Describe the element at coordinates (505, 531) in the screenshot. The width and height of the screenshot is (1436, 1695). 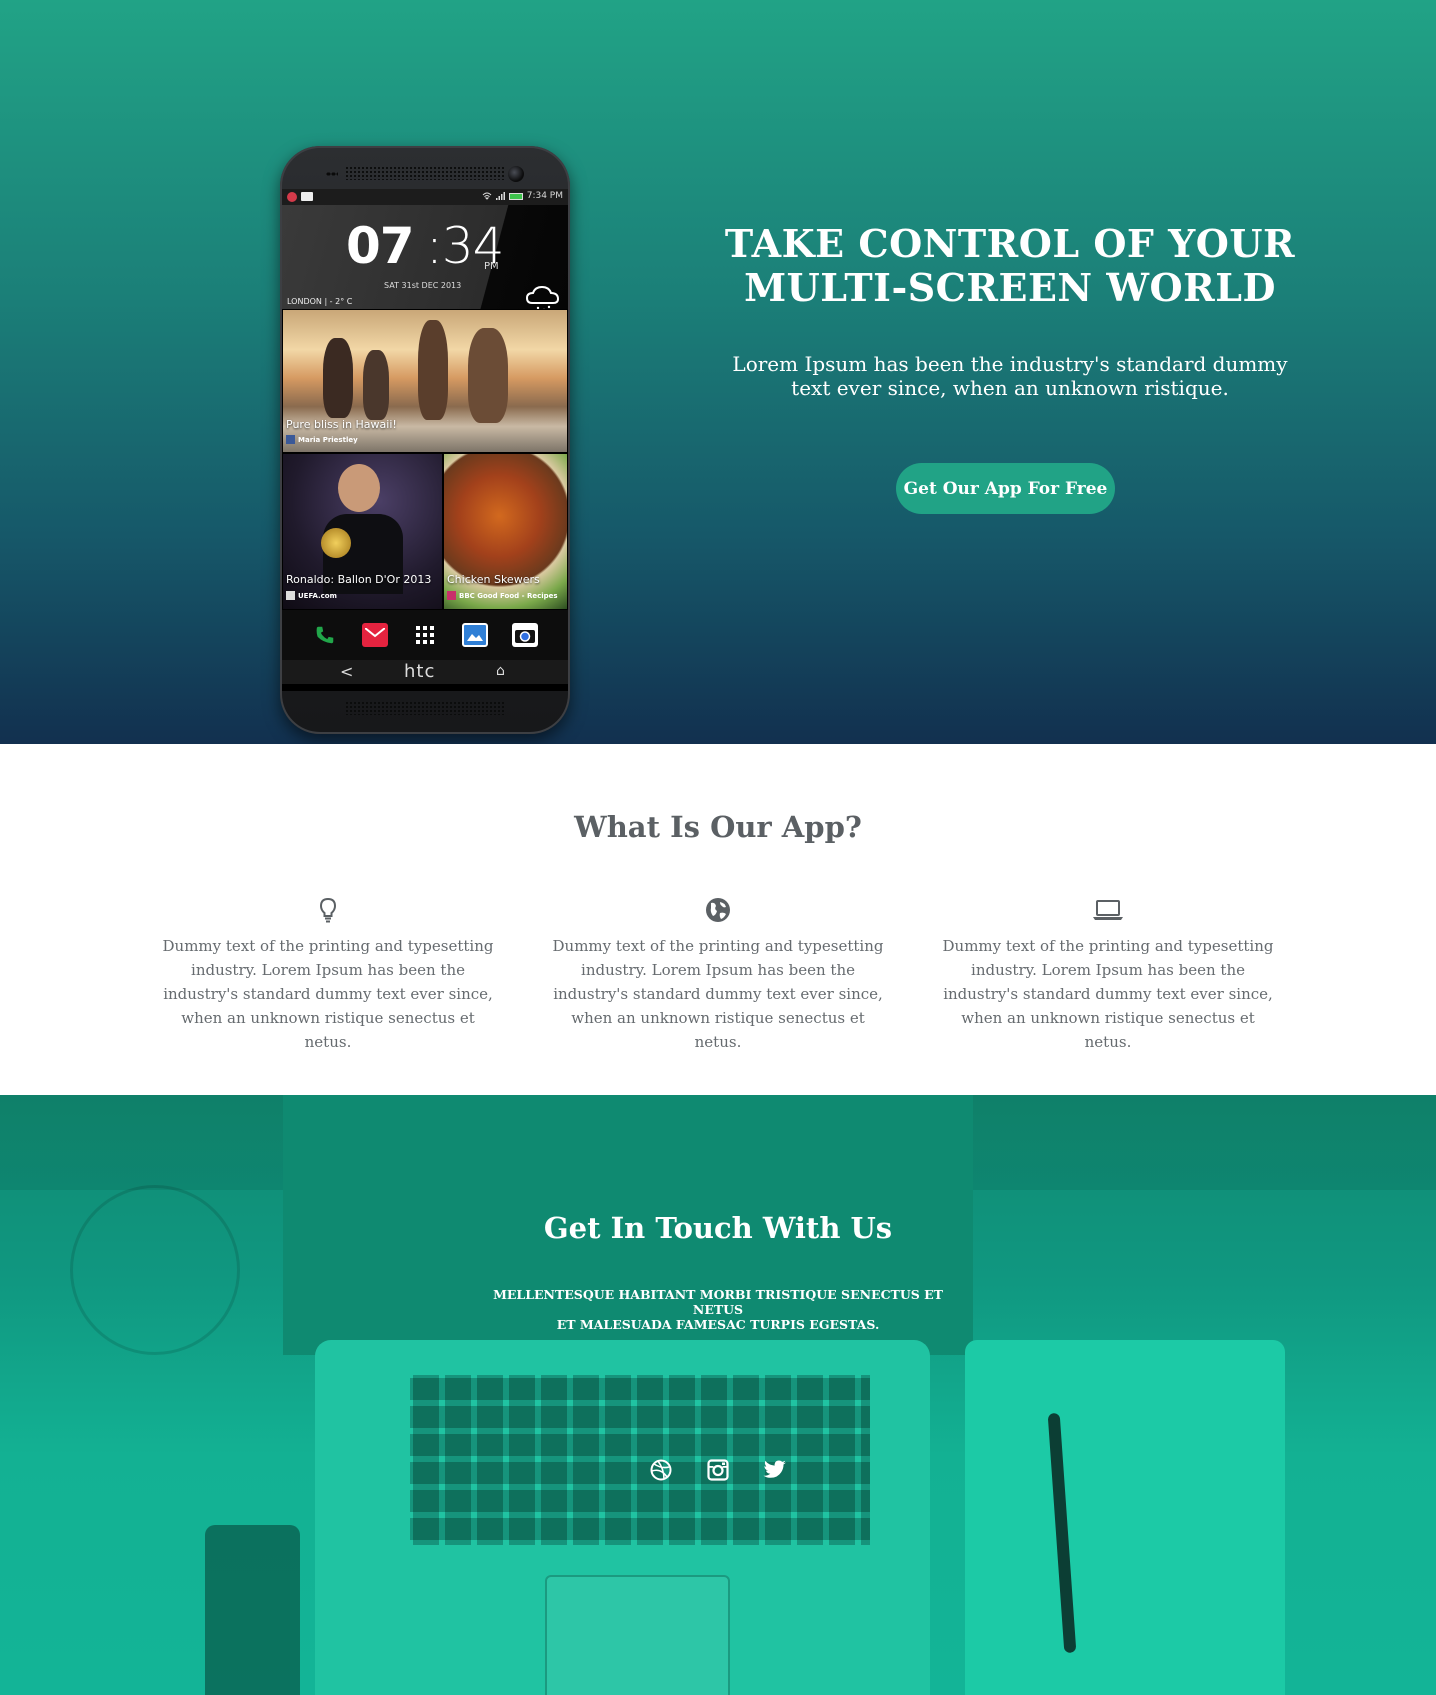
I see `news-tile-chicken: Chicken Skewers BBC Good Food - Recipes` at that location.